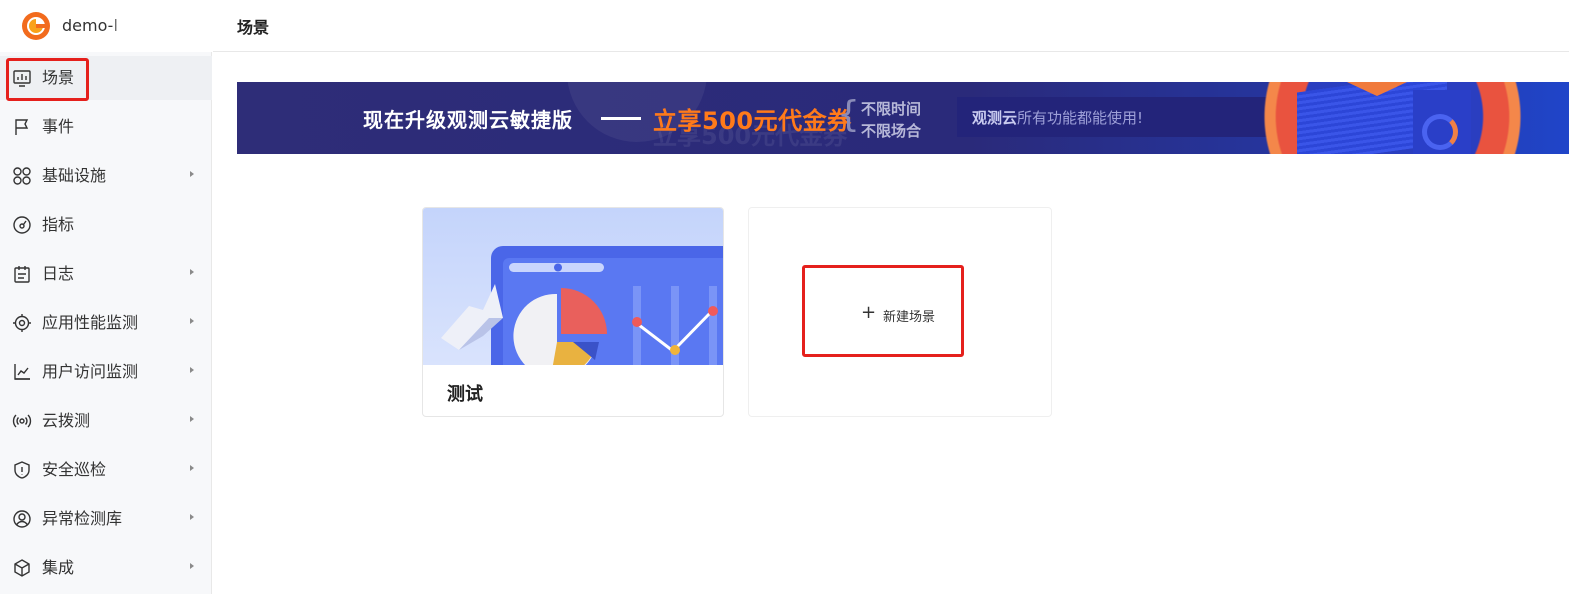 The image size is (1569, 594). What do you see at coordinates (58, 567) in the screenshot?
I see `sidebar-item-label: 集成` at bounding box center [58, 567].